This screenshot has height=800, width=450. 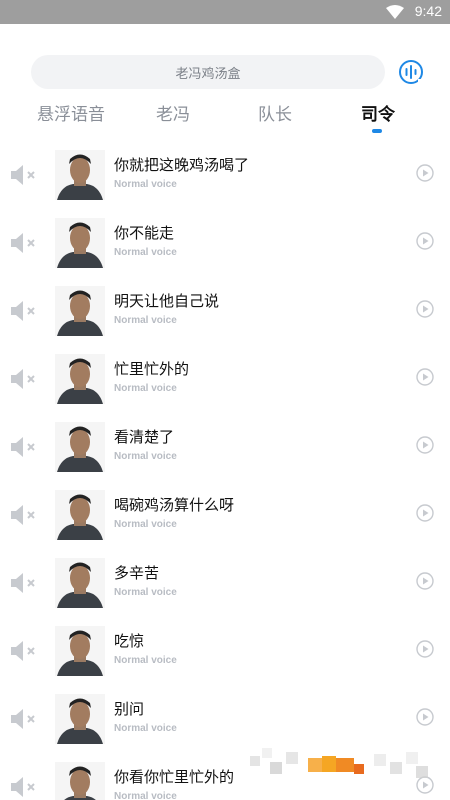 What do you see at coordinates (225, 446) in the screenshot?
I see `list-item: 看清楚了 Normal voice` at bounding box center [225, 446].